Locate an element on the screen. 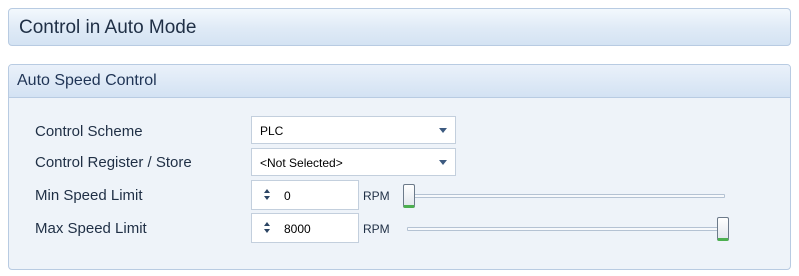  section-header: Auto Speed Control is located at coordinates (399, 81).